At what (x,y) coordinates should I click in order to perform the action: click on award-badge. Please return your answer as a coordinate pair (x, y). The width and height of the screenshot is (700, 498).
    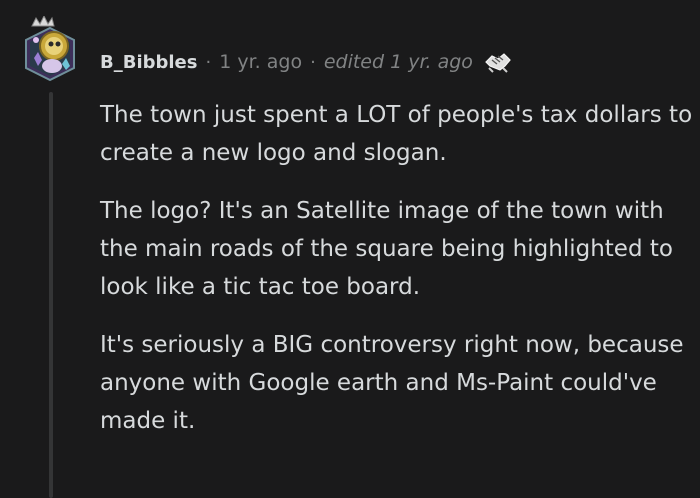
    Looking at the image, I should click on (498, 62).